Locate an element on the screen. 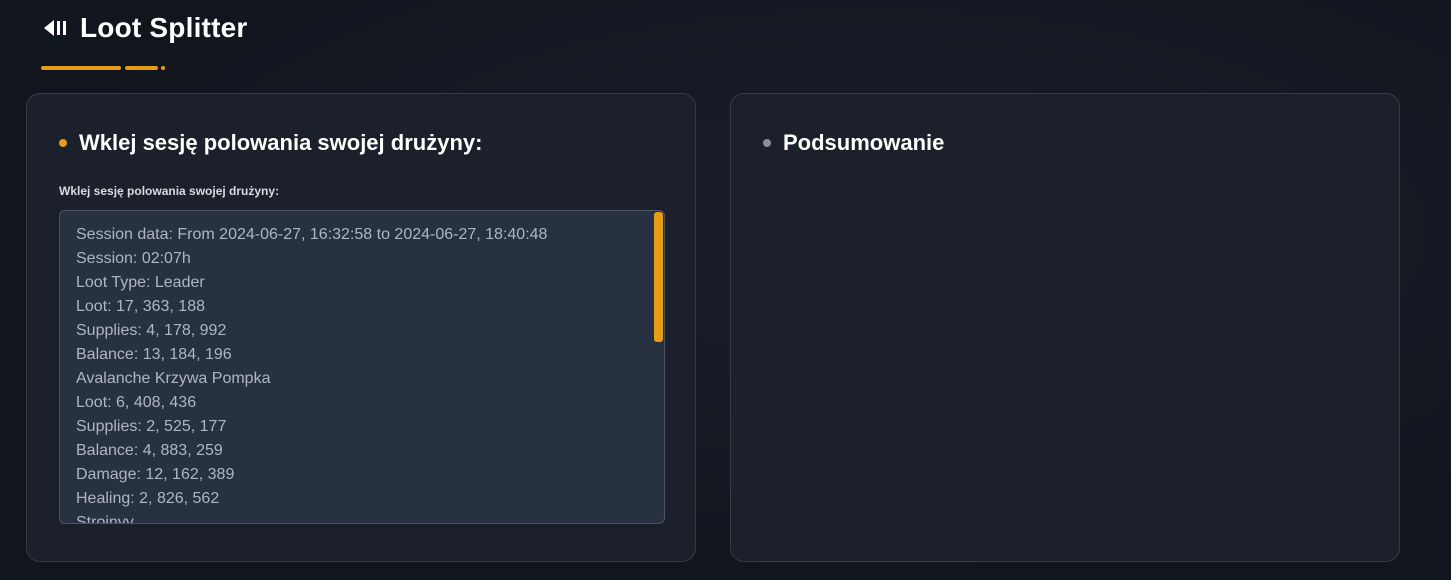 This screenshot has height=580, width=1451. panel-title: Wklej sesję polowania swojej drużyny: is located at coordinates (281, 142).